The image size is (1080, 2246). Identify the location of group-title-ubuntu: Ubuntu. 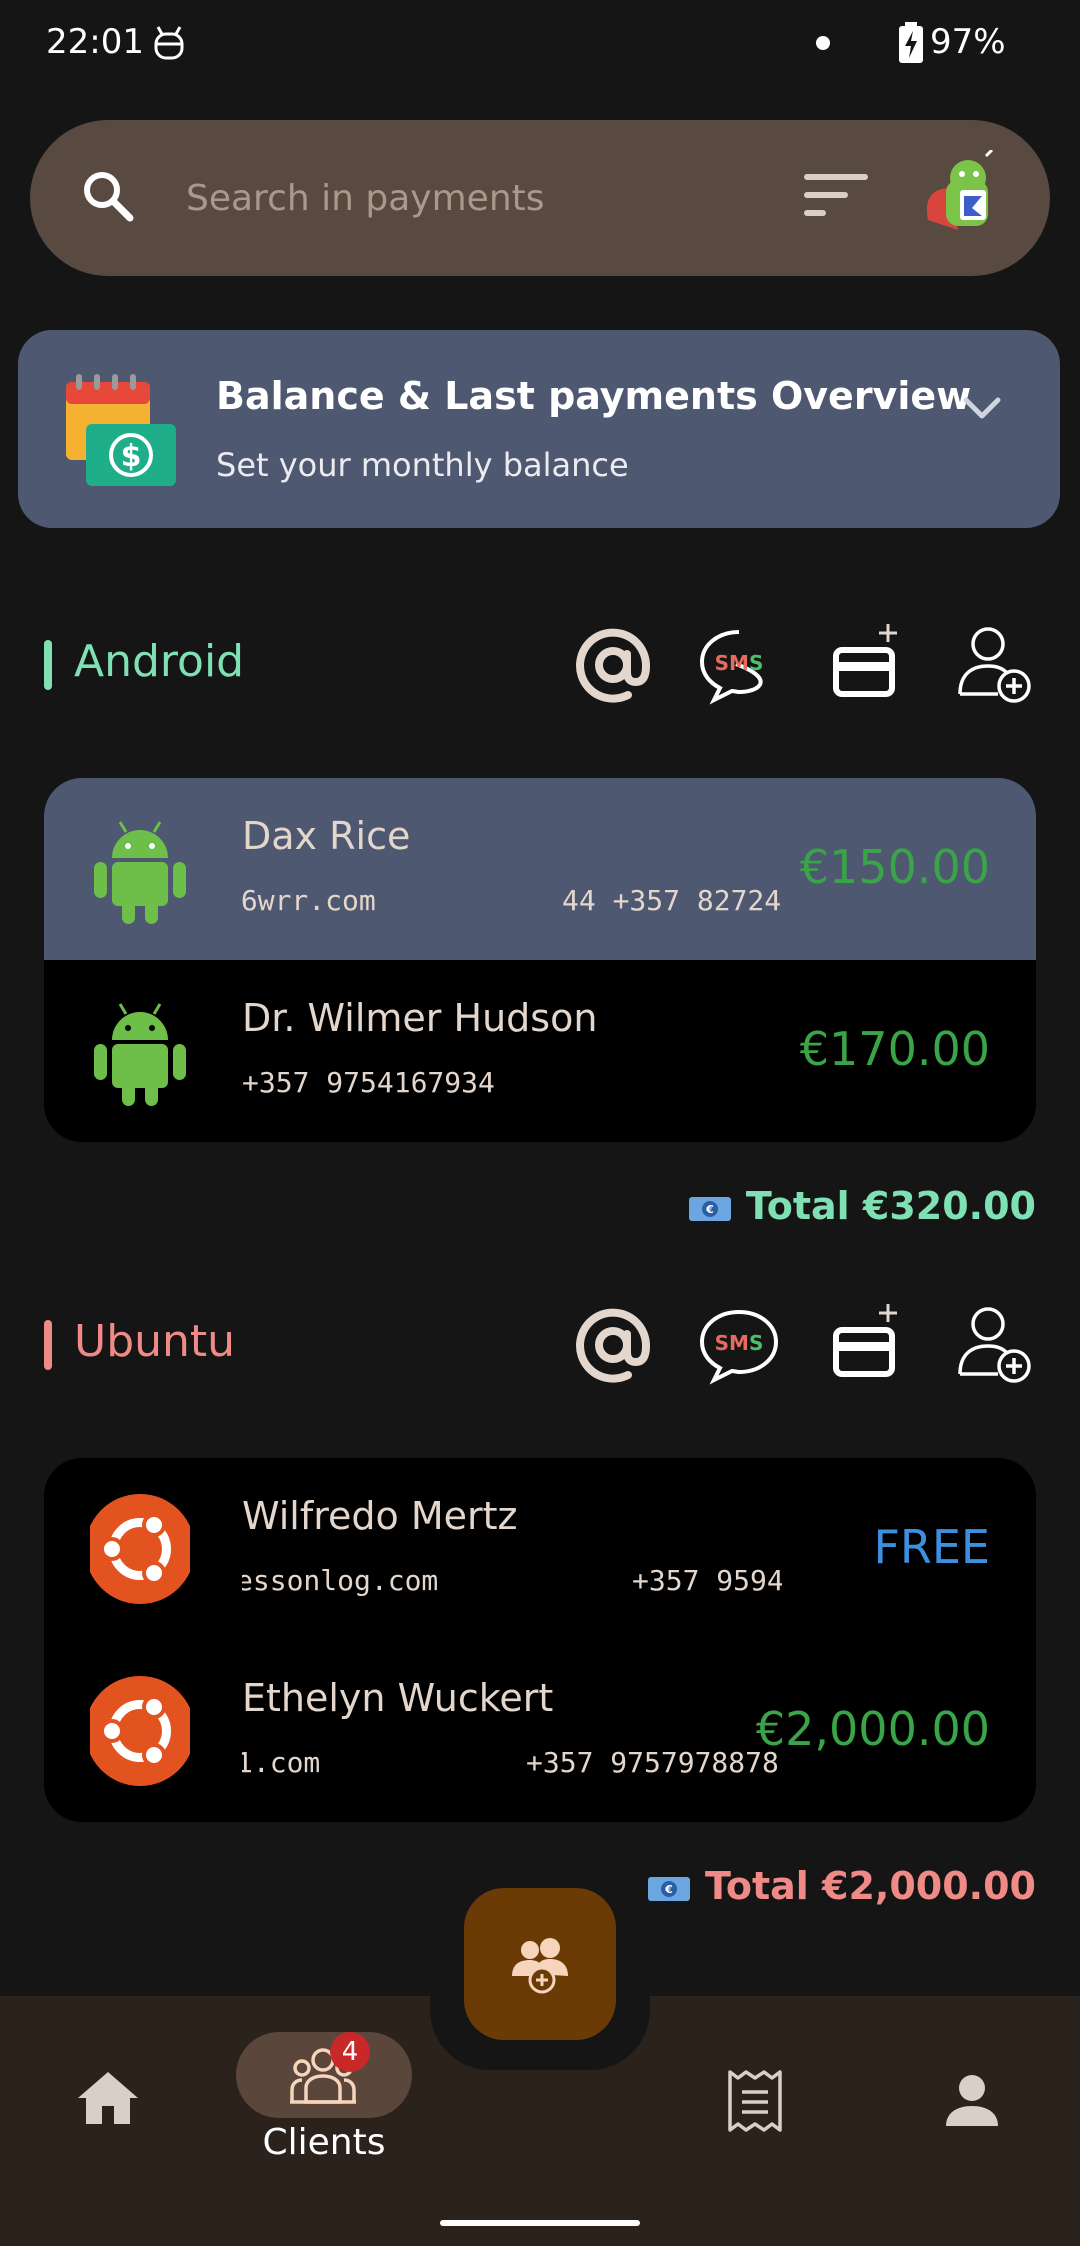
(155, 1341).